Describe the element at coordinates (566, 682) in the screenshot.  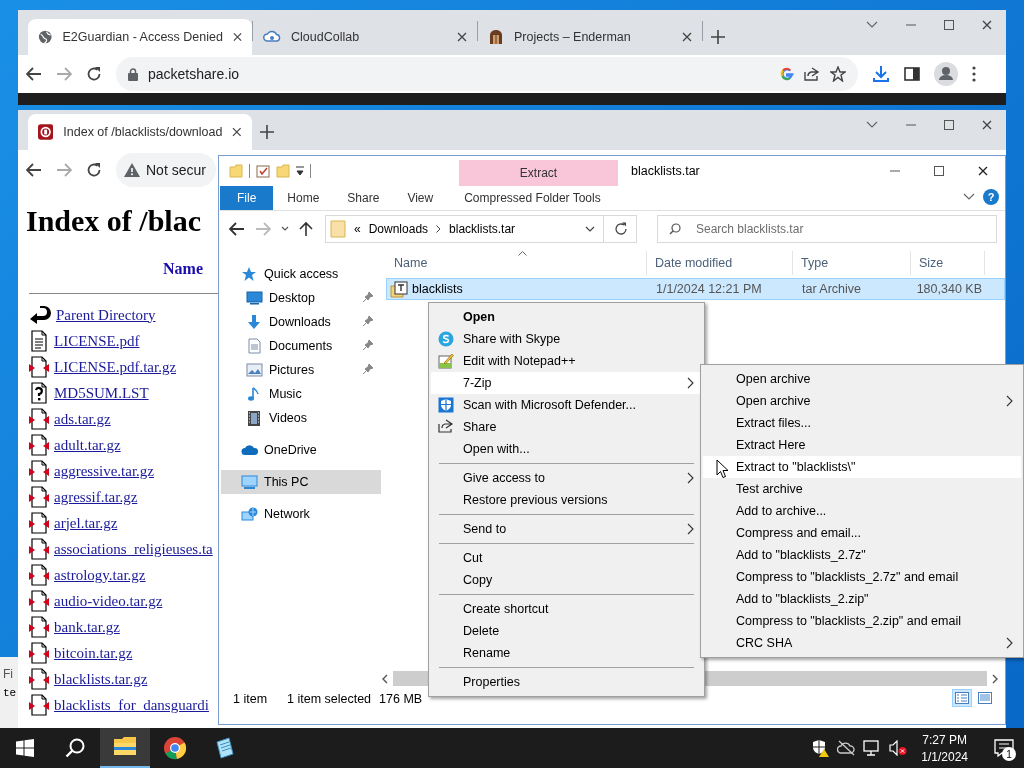
I see `menu-item: Properties` at that location.